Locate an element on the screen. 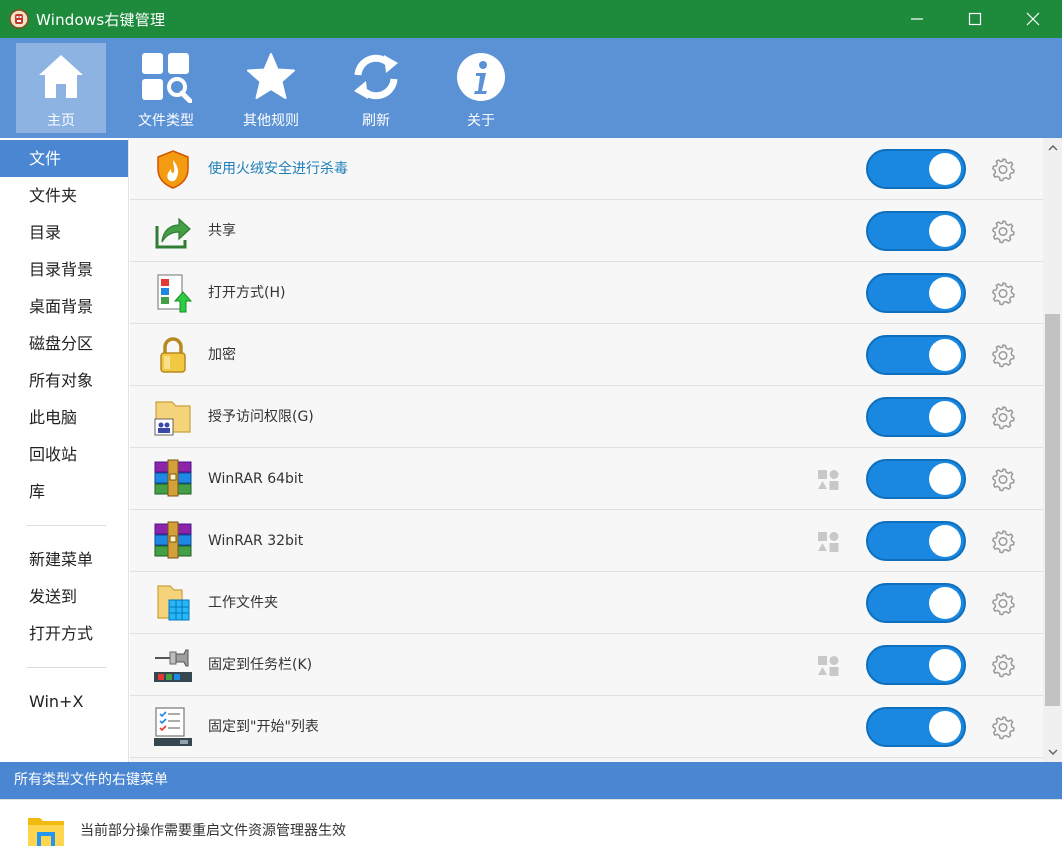 The height and width of the screenshot is (862, 1062). work-folder-icon is located at coordinates (173, 603).